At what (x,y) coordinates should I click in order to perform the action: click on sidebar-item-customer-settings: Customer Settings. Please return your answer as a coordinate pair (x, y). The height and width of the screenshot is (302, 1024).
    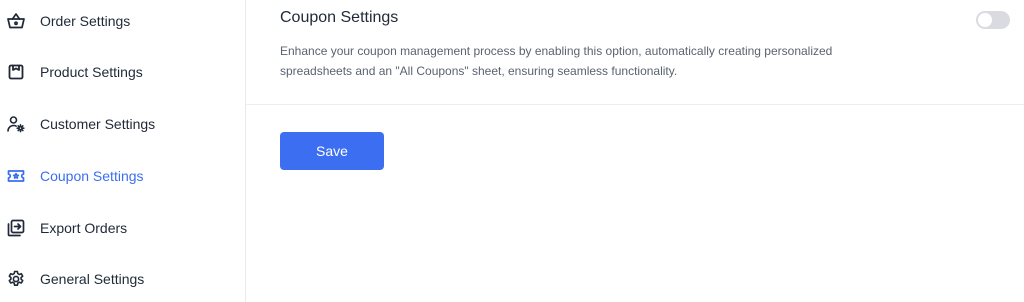
    Looking at the image, I should click on (122, 124).